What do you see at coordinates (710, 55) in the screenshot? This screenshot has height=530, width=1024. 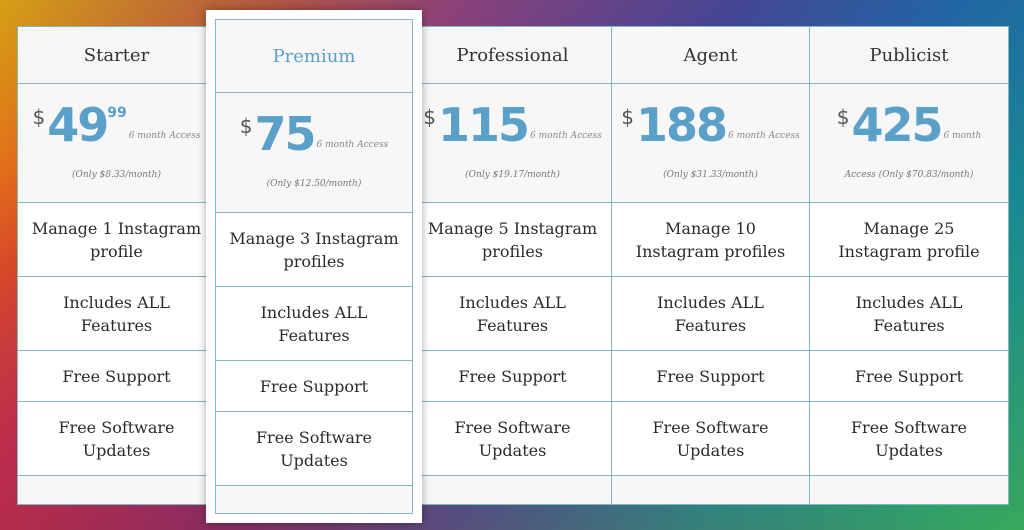 I see `plan-name: Agent` at bounding box center [710, 55].